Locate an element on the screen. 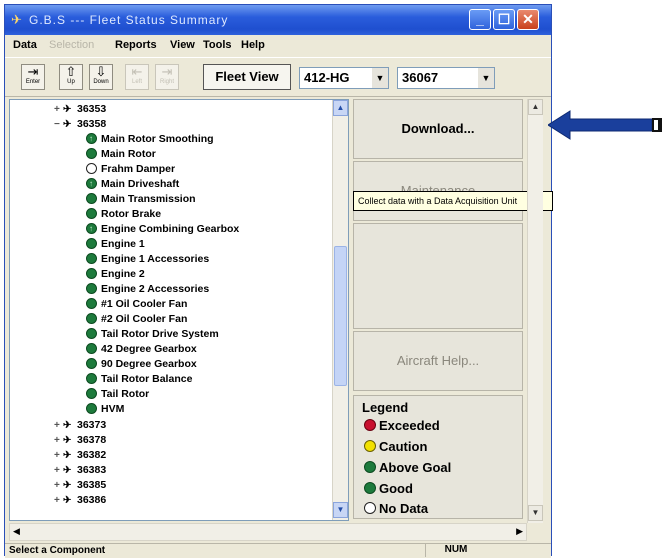 This screenshot has height=558, width=670. tree-node: Main Rotor is located at coordinates (121, 154).